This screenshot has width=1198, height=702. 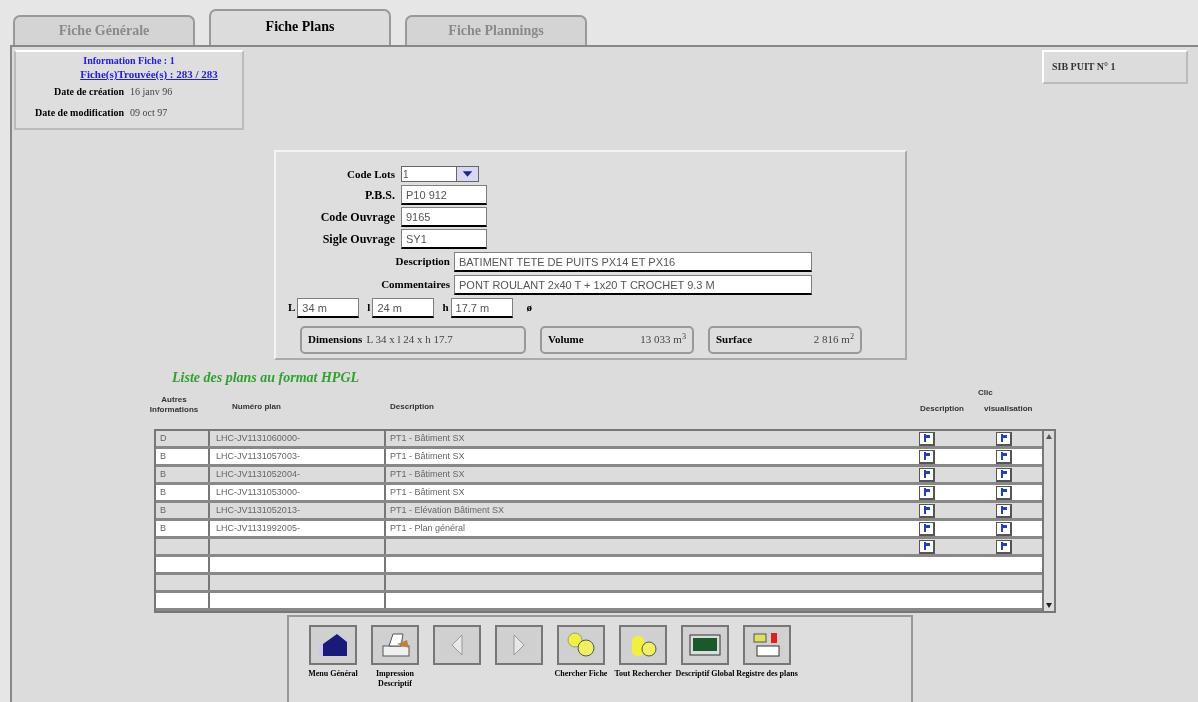 What do you see at coordinates (258, 528) in the screenshot?
I see `table-cell: LHC-JV1131992005-` at bounding box center [258, 528].